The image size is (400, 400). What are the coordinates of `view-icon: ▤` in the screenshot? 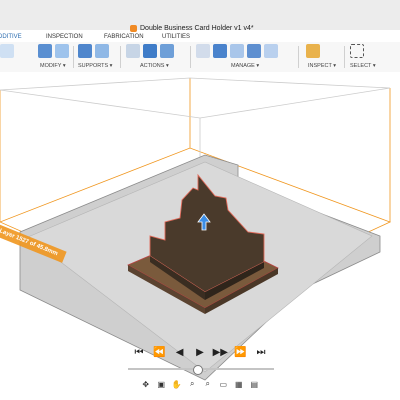 It's located at (255, 384).